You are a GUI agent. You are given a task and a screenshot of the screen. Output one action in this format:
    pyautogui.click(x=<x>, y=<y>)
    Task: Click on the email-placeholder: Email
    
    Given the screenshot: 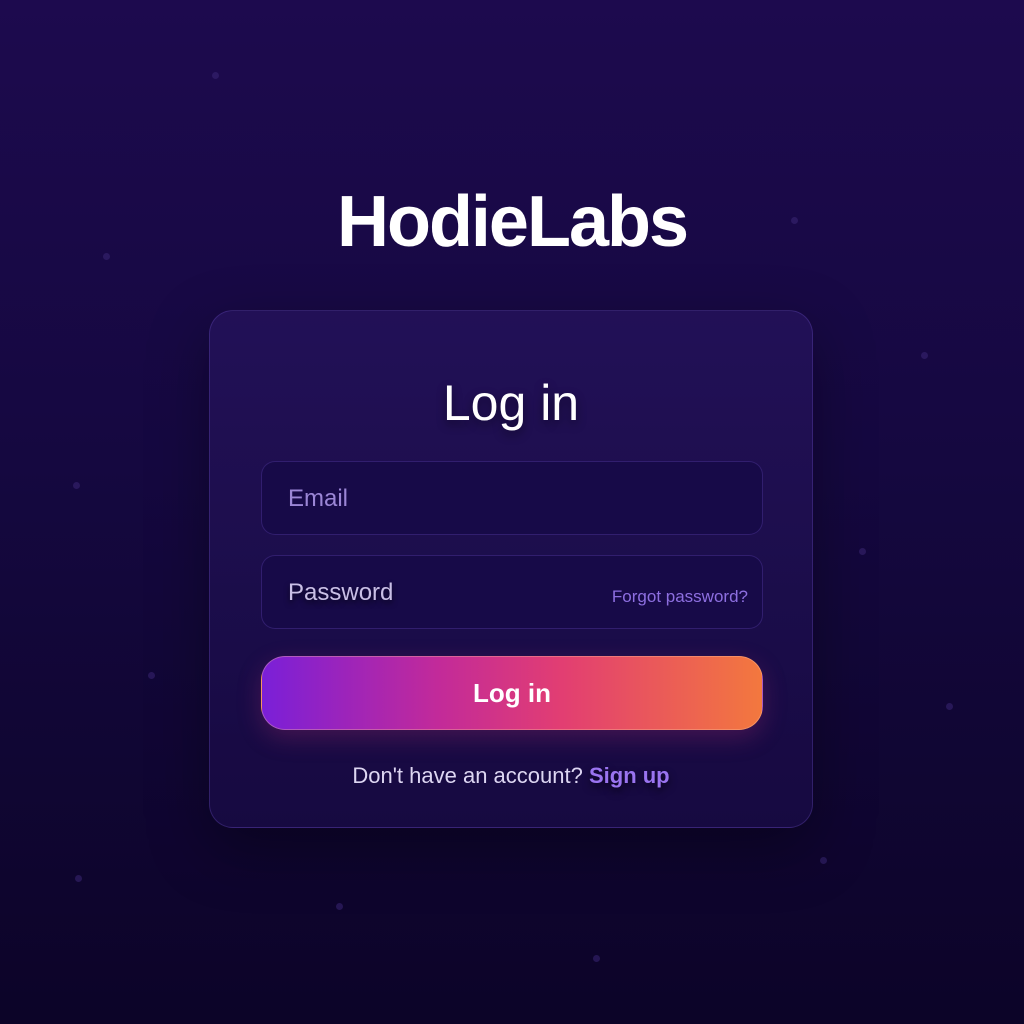 What is the action you would take?
    pyautogui.click(x=318, y=498)
    